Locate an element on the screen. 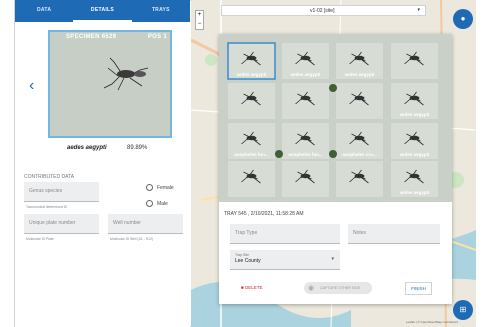  zoom-control: + − is located at coordinates (199, 20).